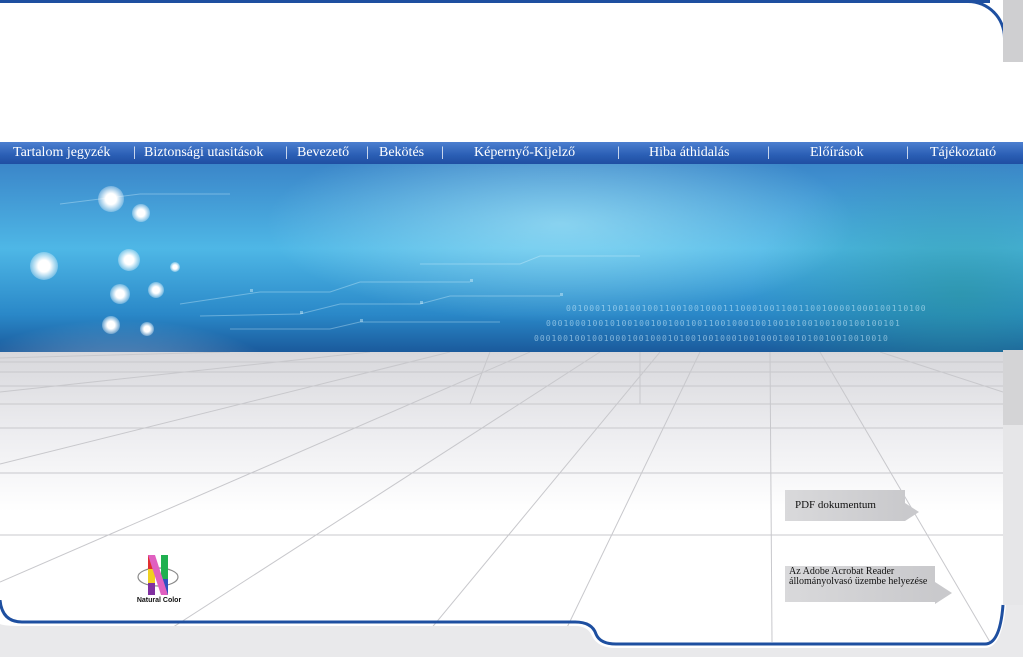 The height and width of the screenshot is (657, 1023). What do you see at coordinates (943, 593) in the screenshot?
I see `acrobat-tag-arrow-icon` at bounding box center [943, 593].